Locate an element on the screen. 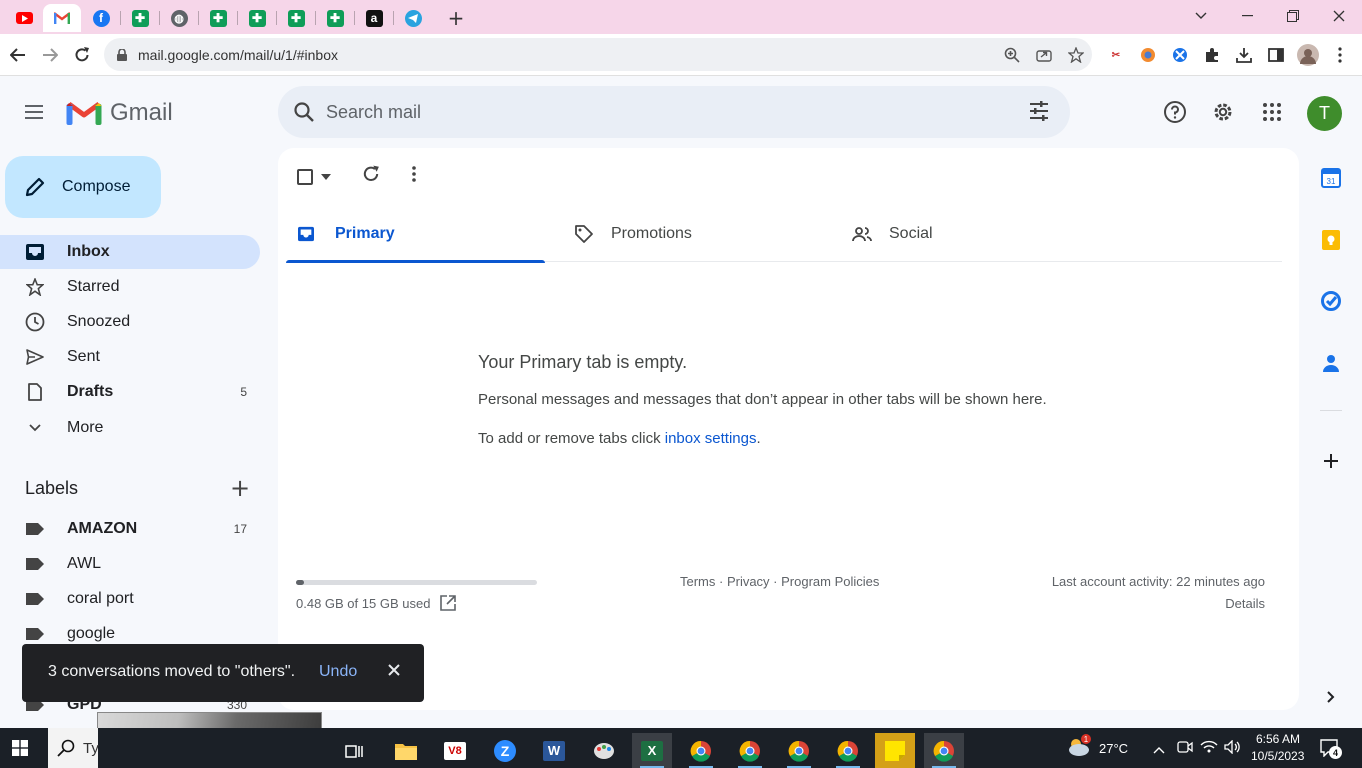  word-icon: W is located at coordinates (554, 750).